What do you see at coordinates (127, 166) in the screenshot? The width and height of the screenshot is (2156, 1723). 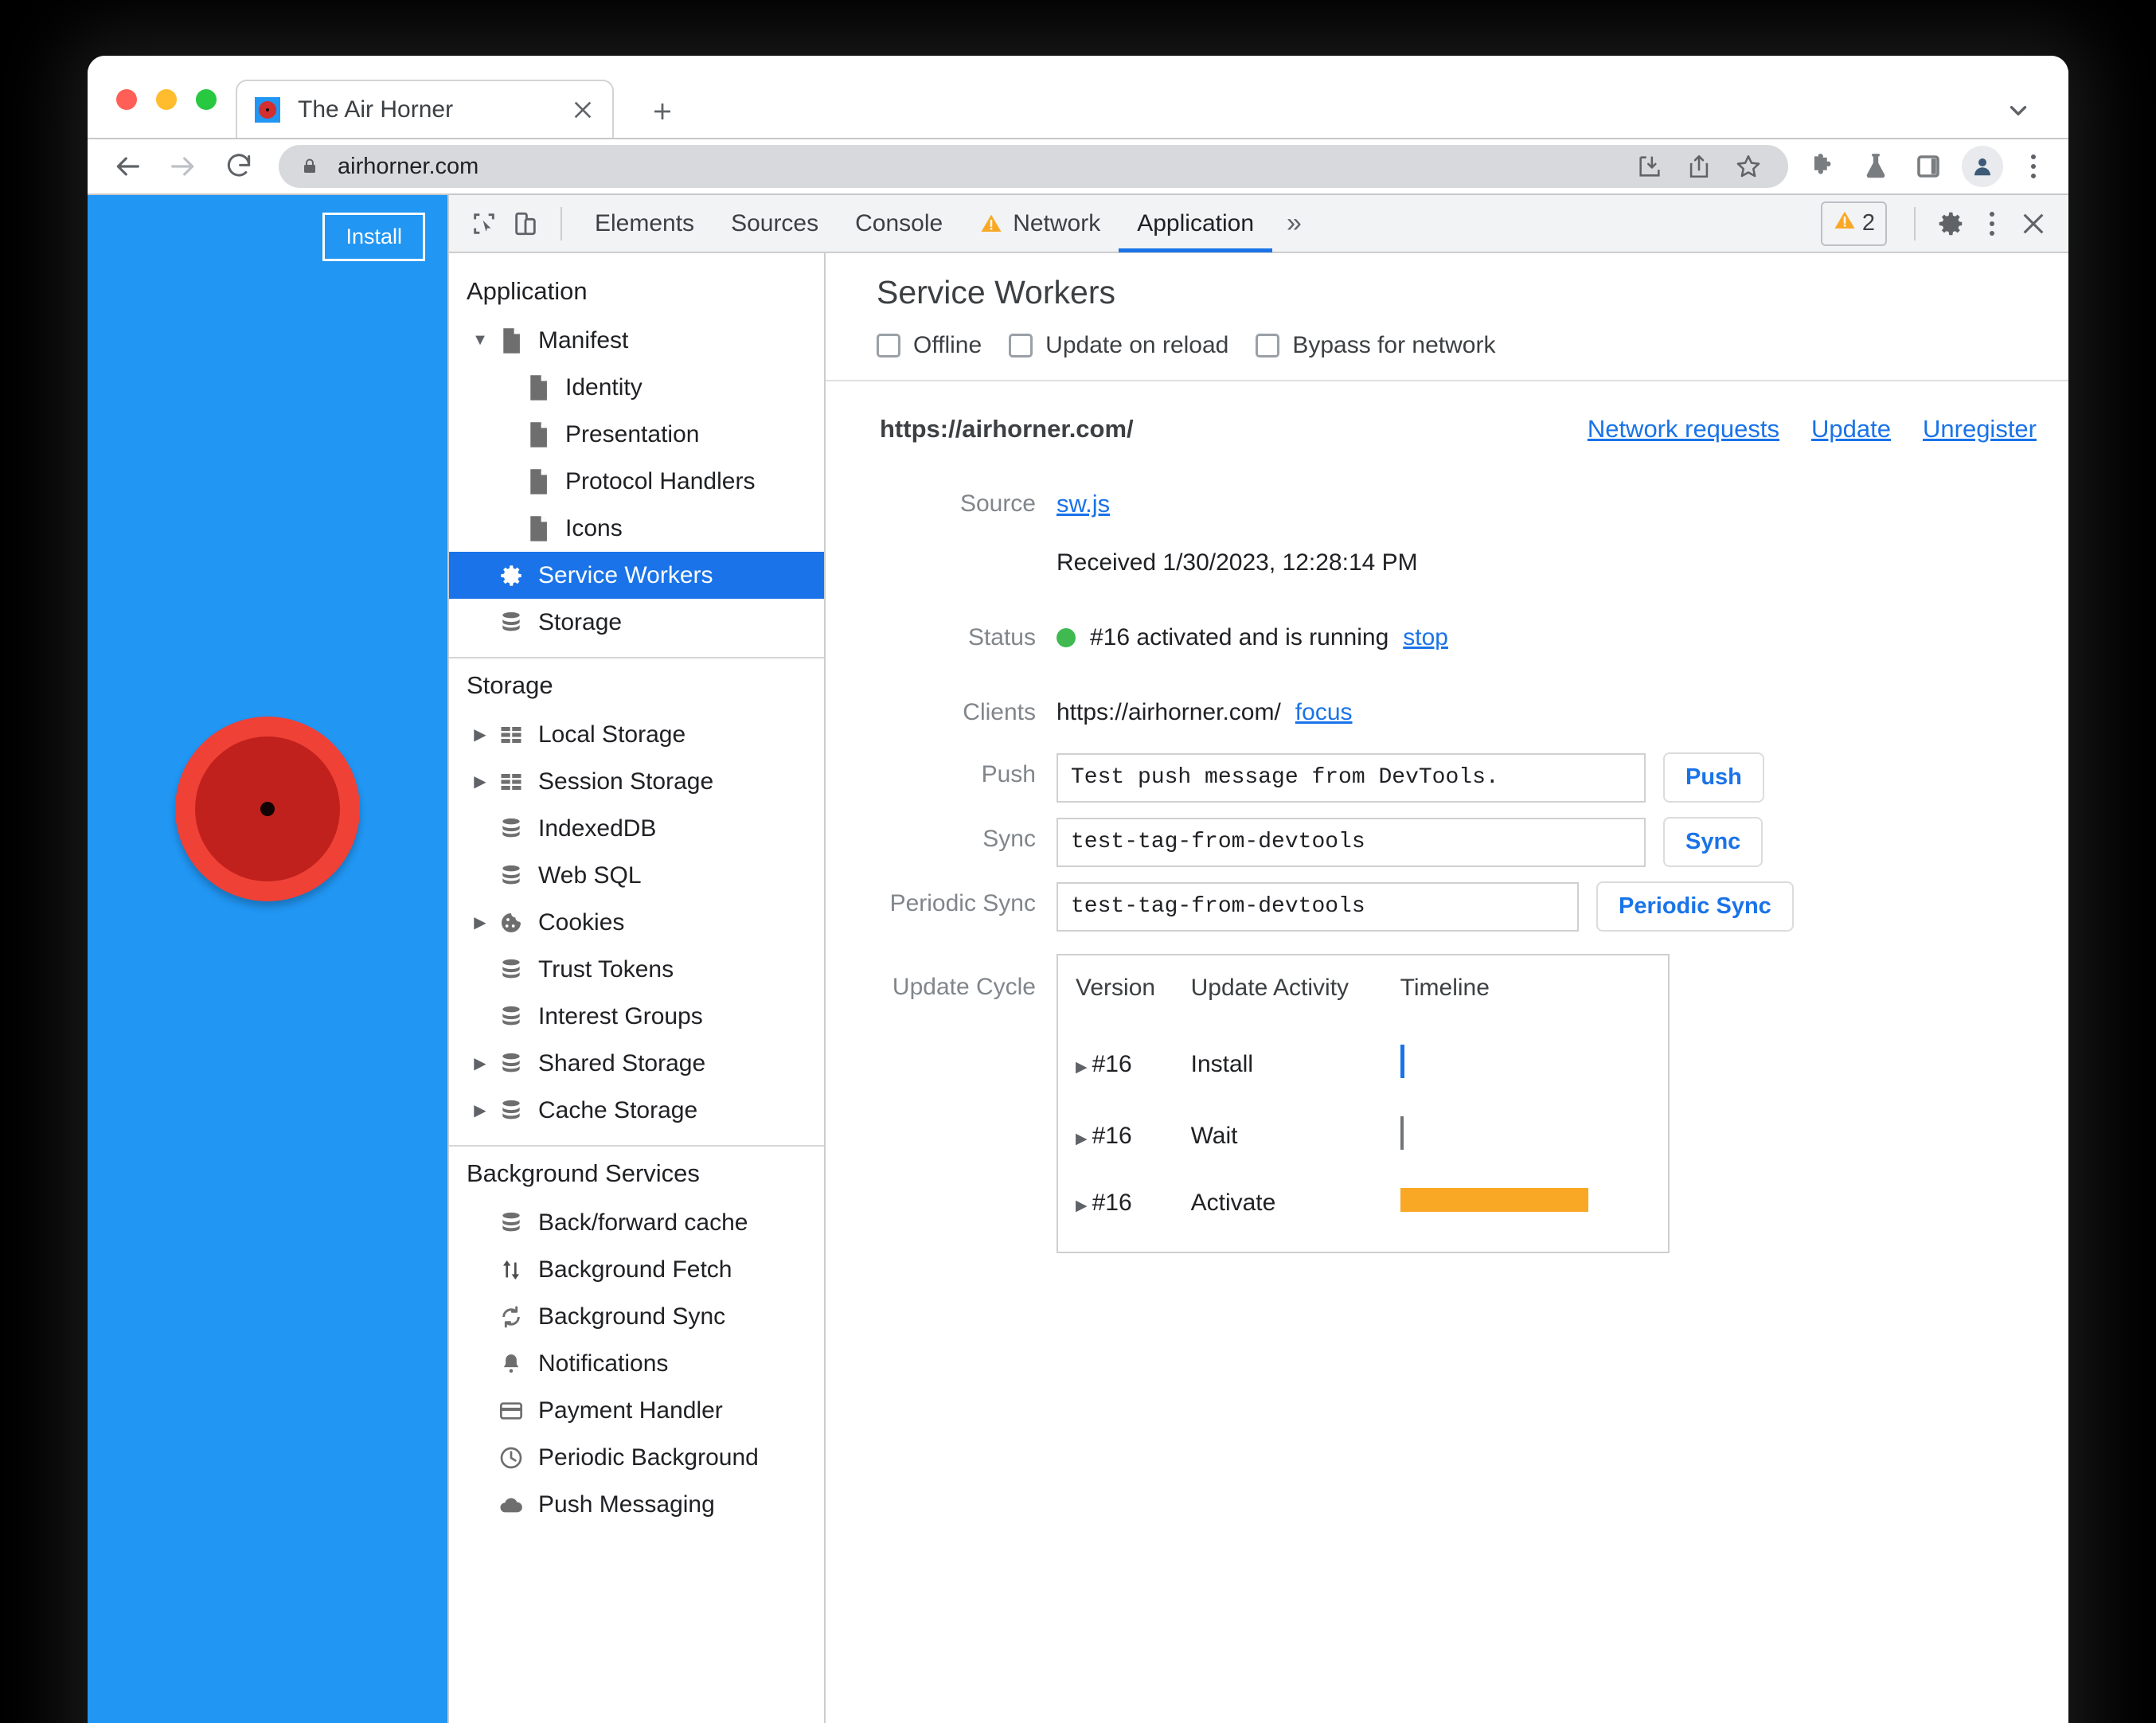 I see `back-arrow-icon` at bounding box center [127, 166].